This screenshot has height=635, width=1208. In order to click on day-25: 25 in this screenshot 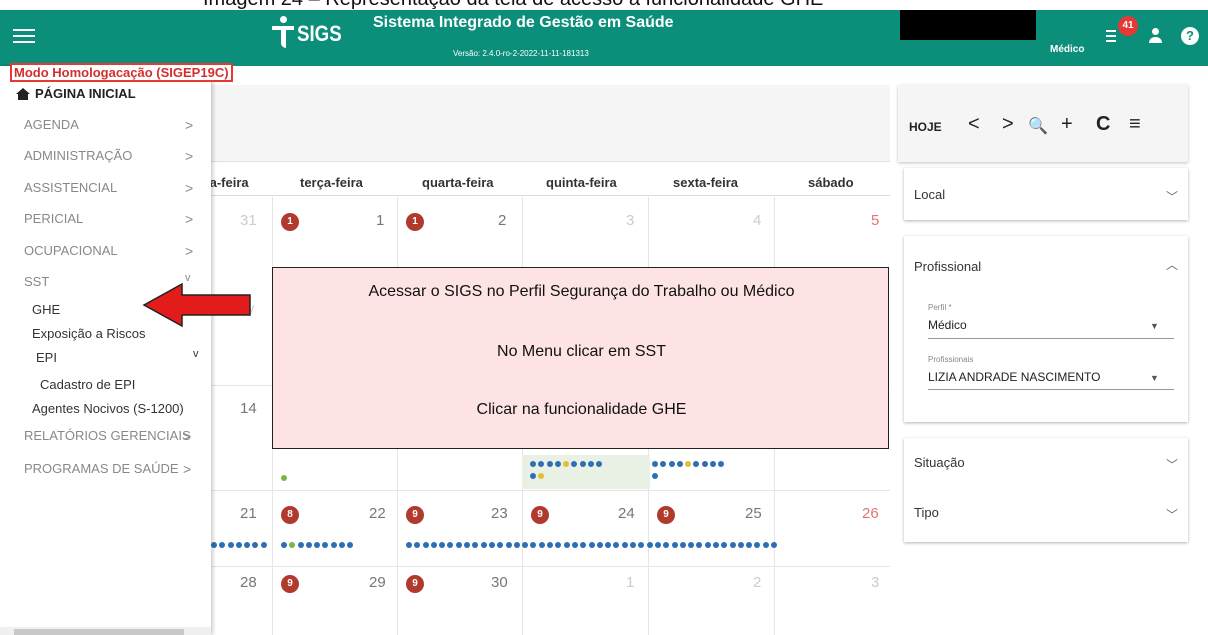, I will do `click(753, 513)`.